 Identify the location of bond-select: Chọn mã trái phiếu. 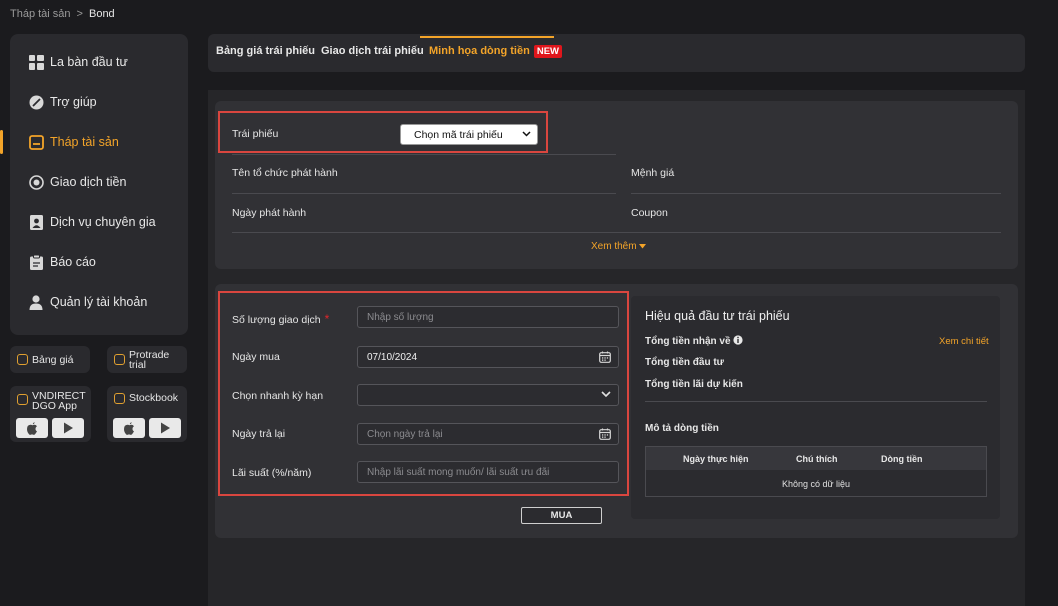
(469, 134).